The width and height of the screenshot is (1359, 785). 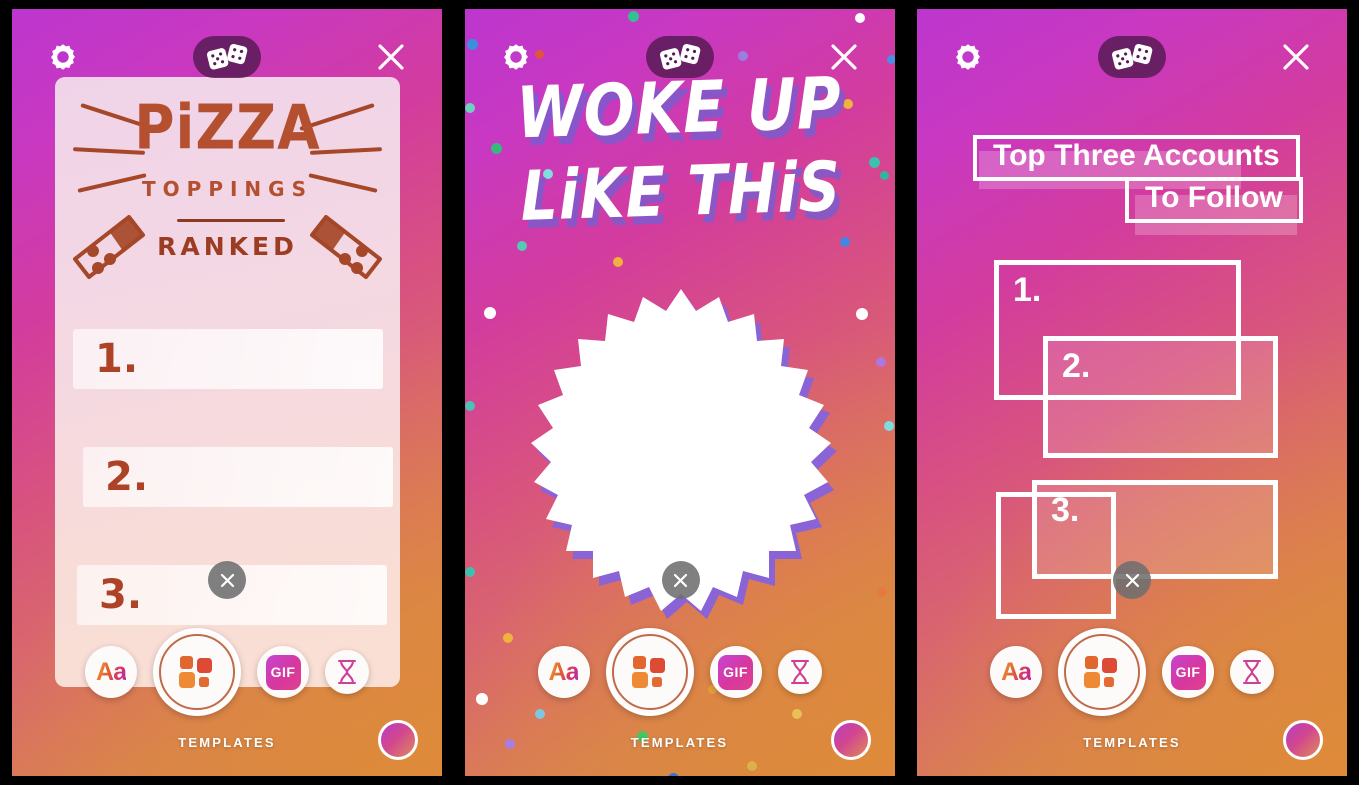 What do you see at coordinates (1076, 366) in the screenshot?
I see `ranked-box-number: 2.` at bounding box center [1076, 366].